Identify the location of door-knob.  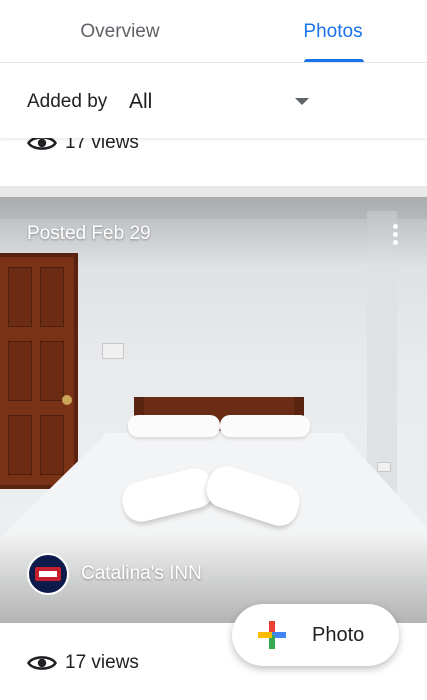
(67, 400).